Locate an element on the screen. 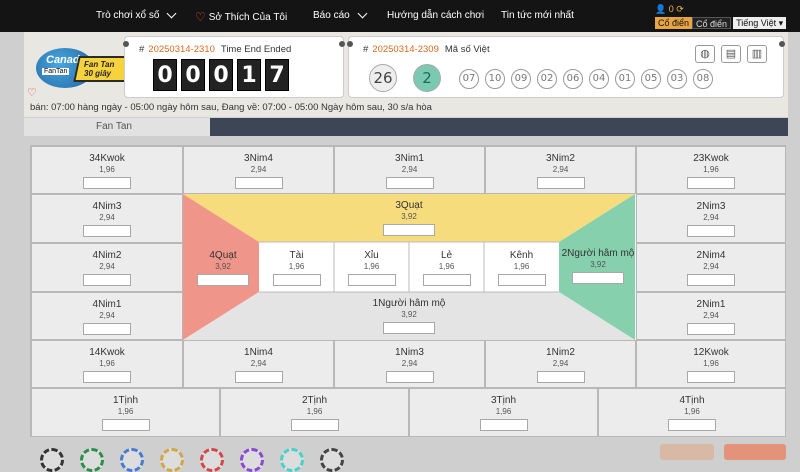 The width and height of the screenshot is (800, 472). bet-kenh: Kênh 1,96 is located at coordinates (521, 268).